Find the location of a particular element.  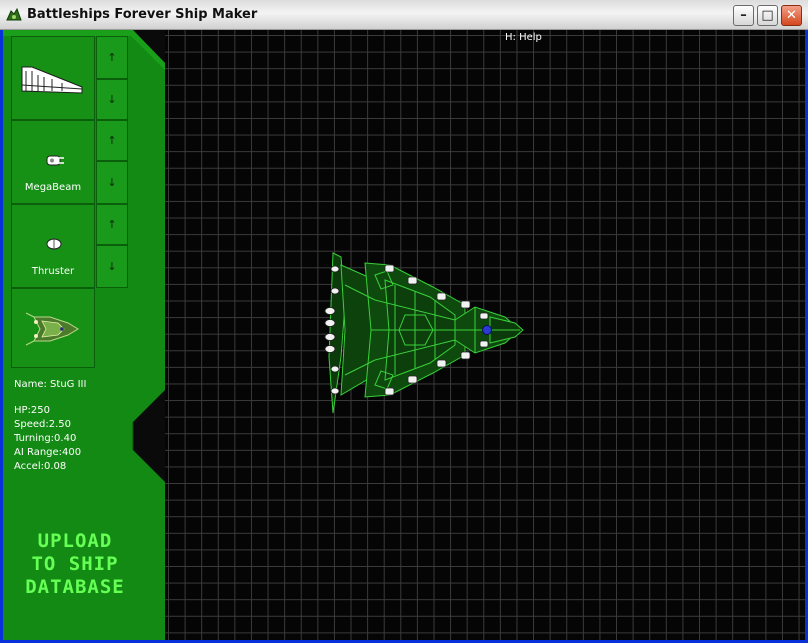

minimize-icon: – is located at coordinates (743, 15).